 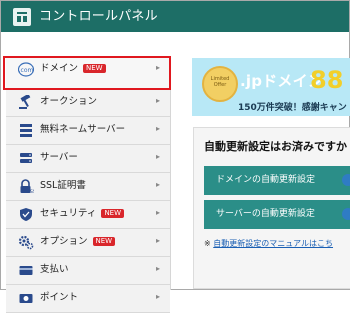 I want to click on manual-link: 自動更新設定のマニュアルはこち, so click(x=273, y=243).